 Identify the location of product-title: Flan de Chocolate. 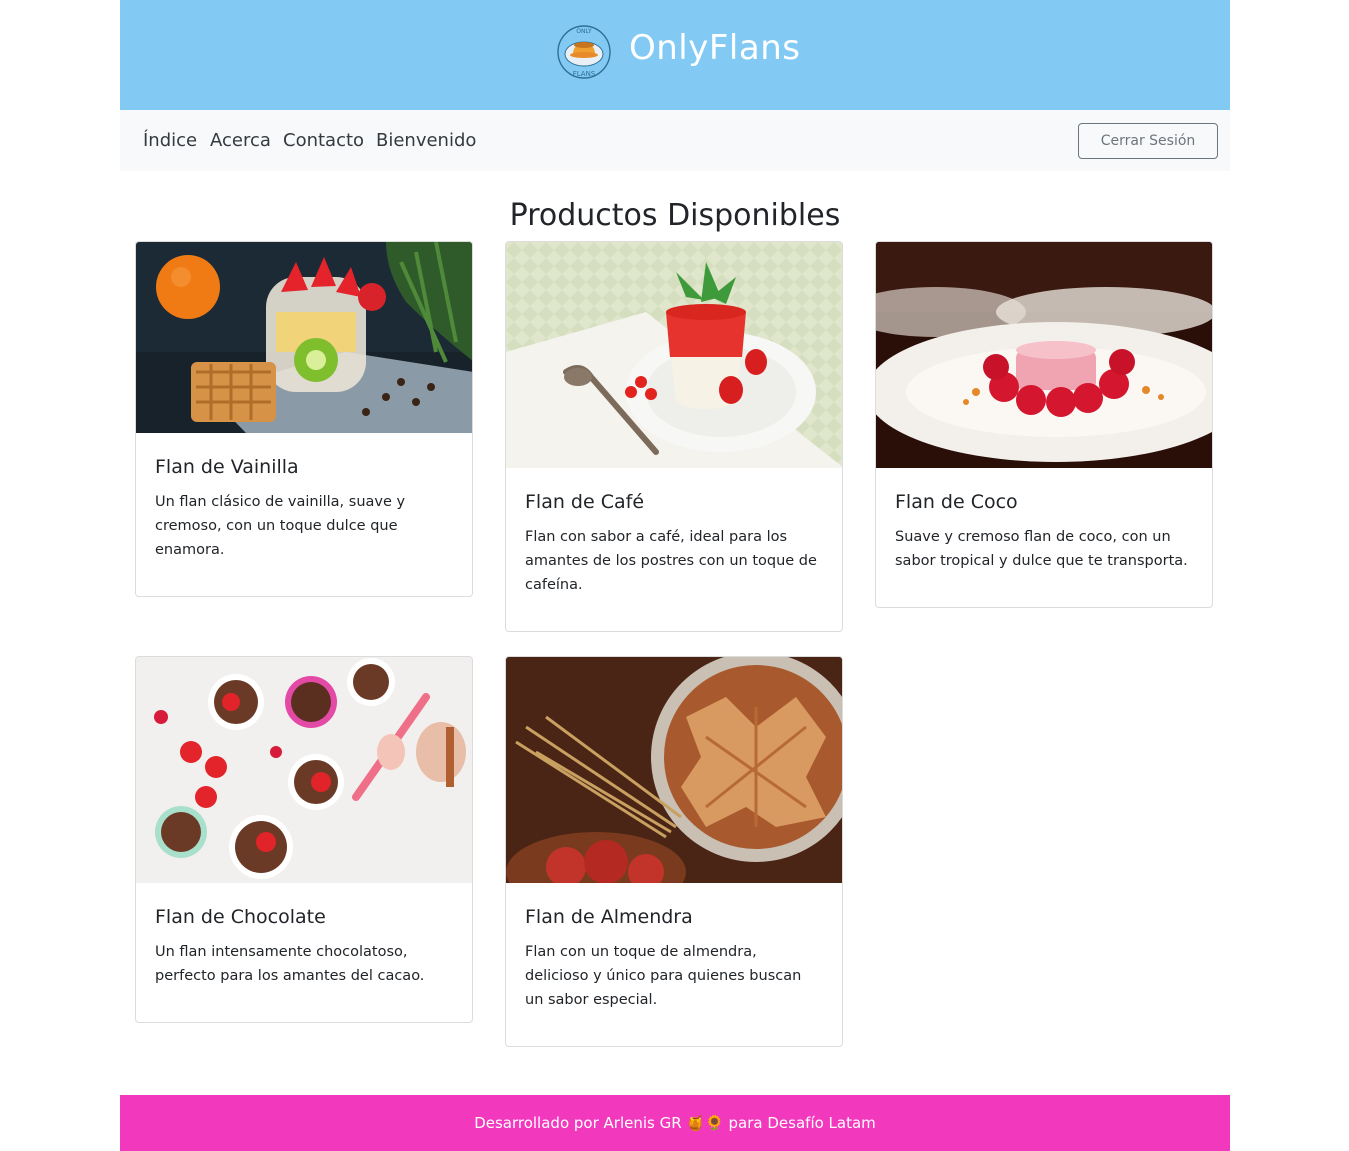
(240, 917).